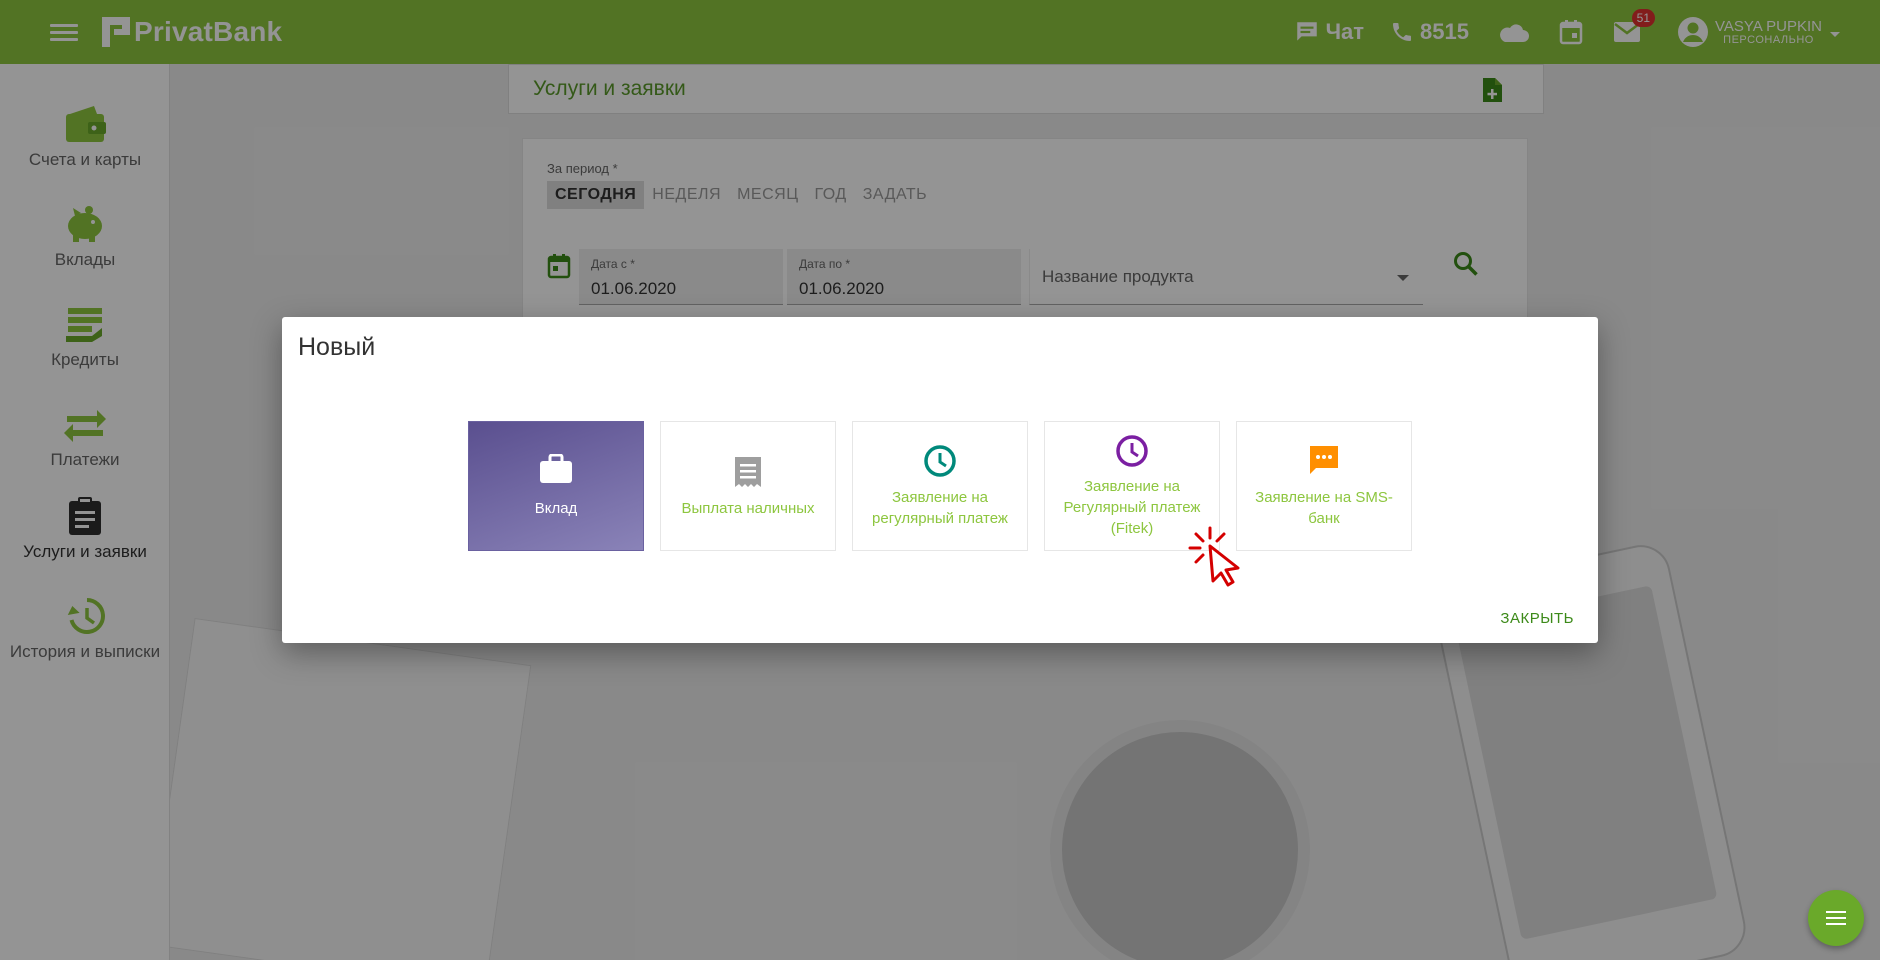 The width and height of the screenshot is (1880, 960). I want to click on tile-cash-withdrawal: Выплата наличных, so click(748, 486).